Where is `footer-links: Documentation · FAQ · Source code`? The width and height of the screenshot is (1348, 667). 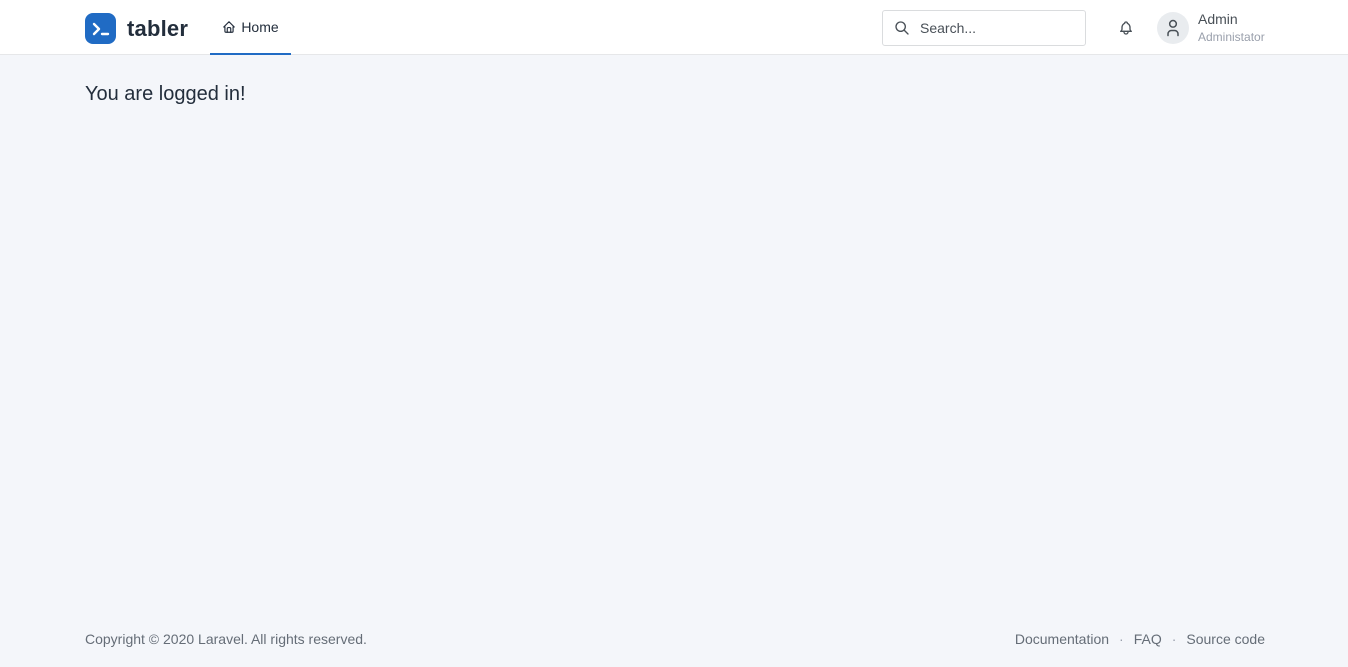 footer-links: Documentation · FAQ · Source code is located at coordinates (1140, 639).